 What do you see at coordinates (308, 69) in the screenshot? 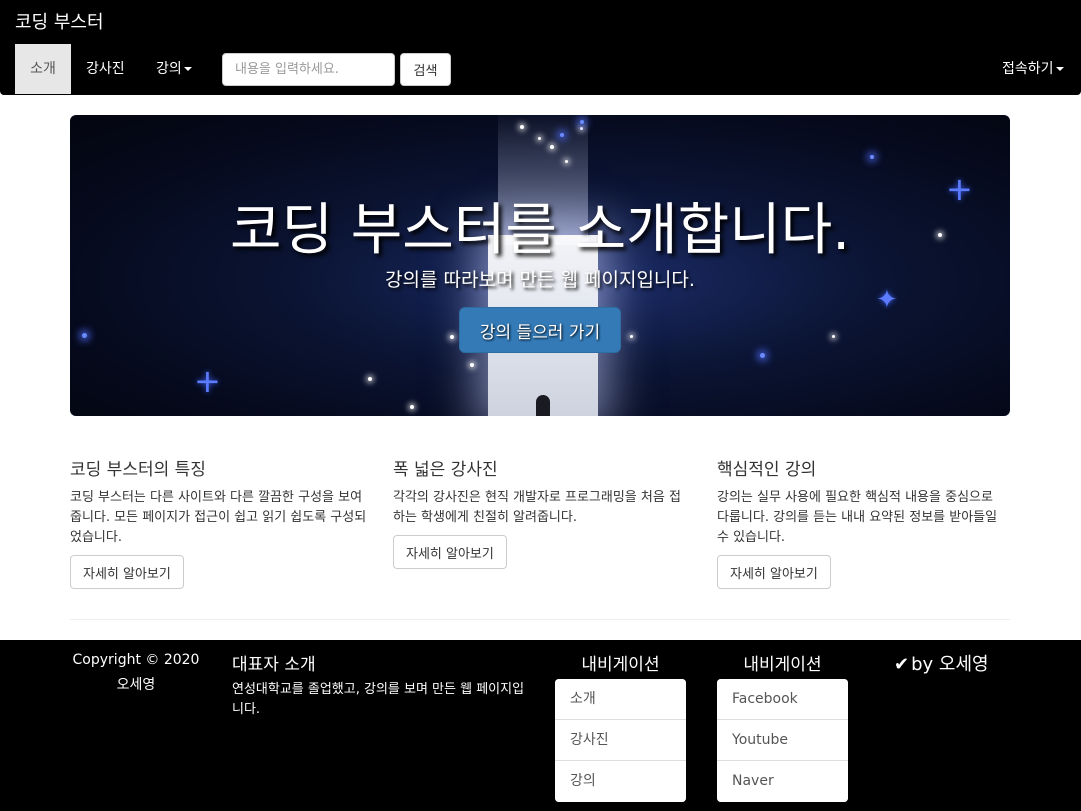
I see `search-input` at bounding box center [308, 69].